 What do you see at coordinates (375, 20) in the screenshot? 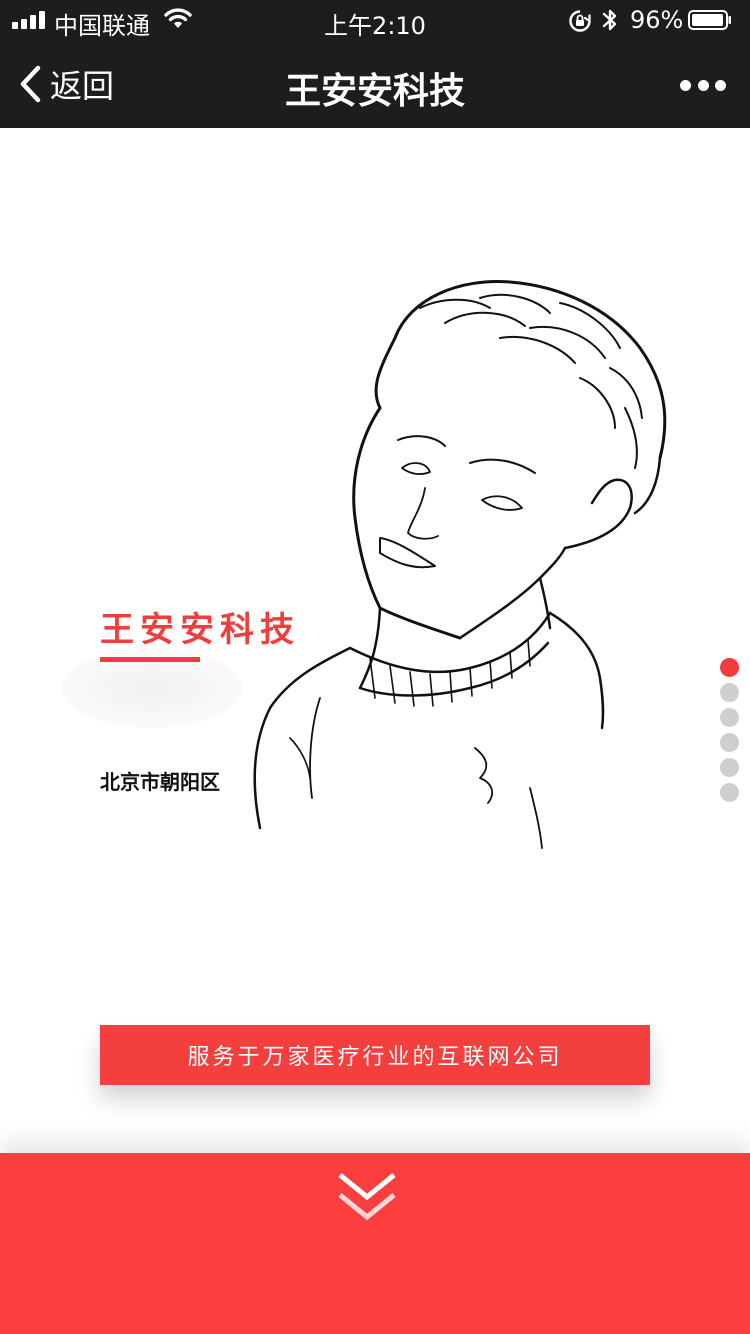
I see `status-bar: 中国联通 上午2:10 96%` at bounding box center [375, 20].